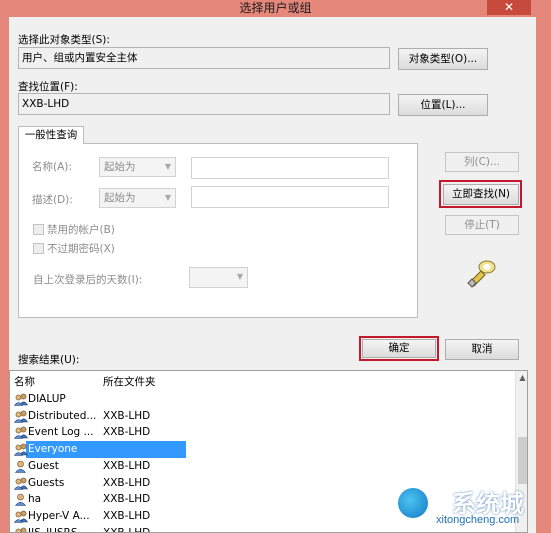  Describe the element at coordinates (38, 229) in the screenshot. I see `disabled-accounts-checkbox` at that location.